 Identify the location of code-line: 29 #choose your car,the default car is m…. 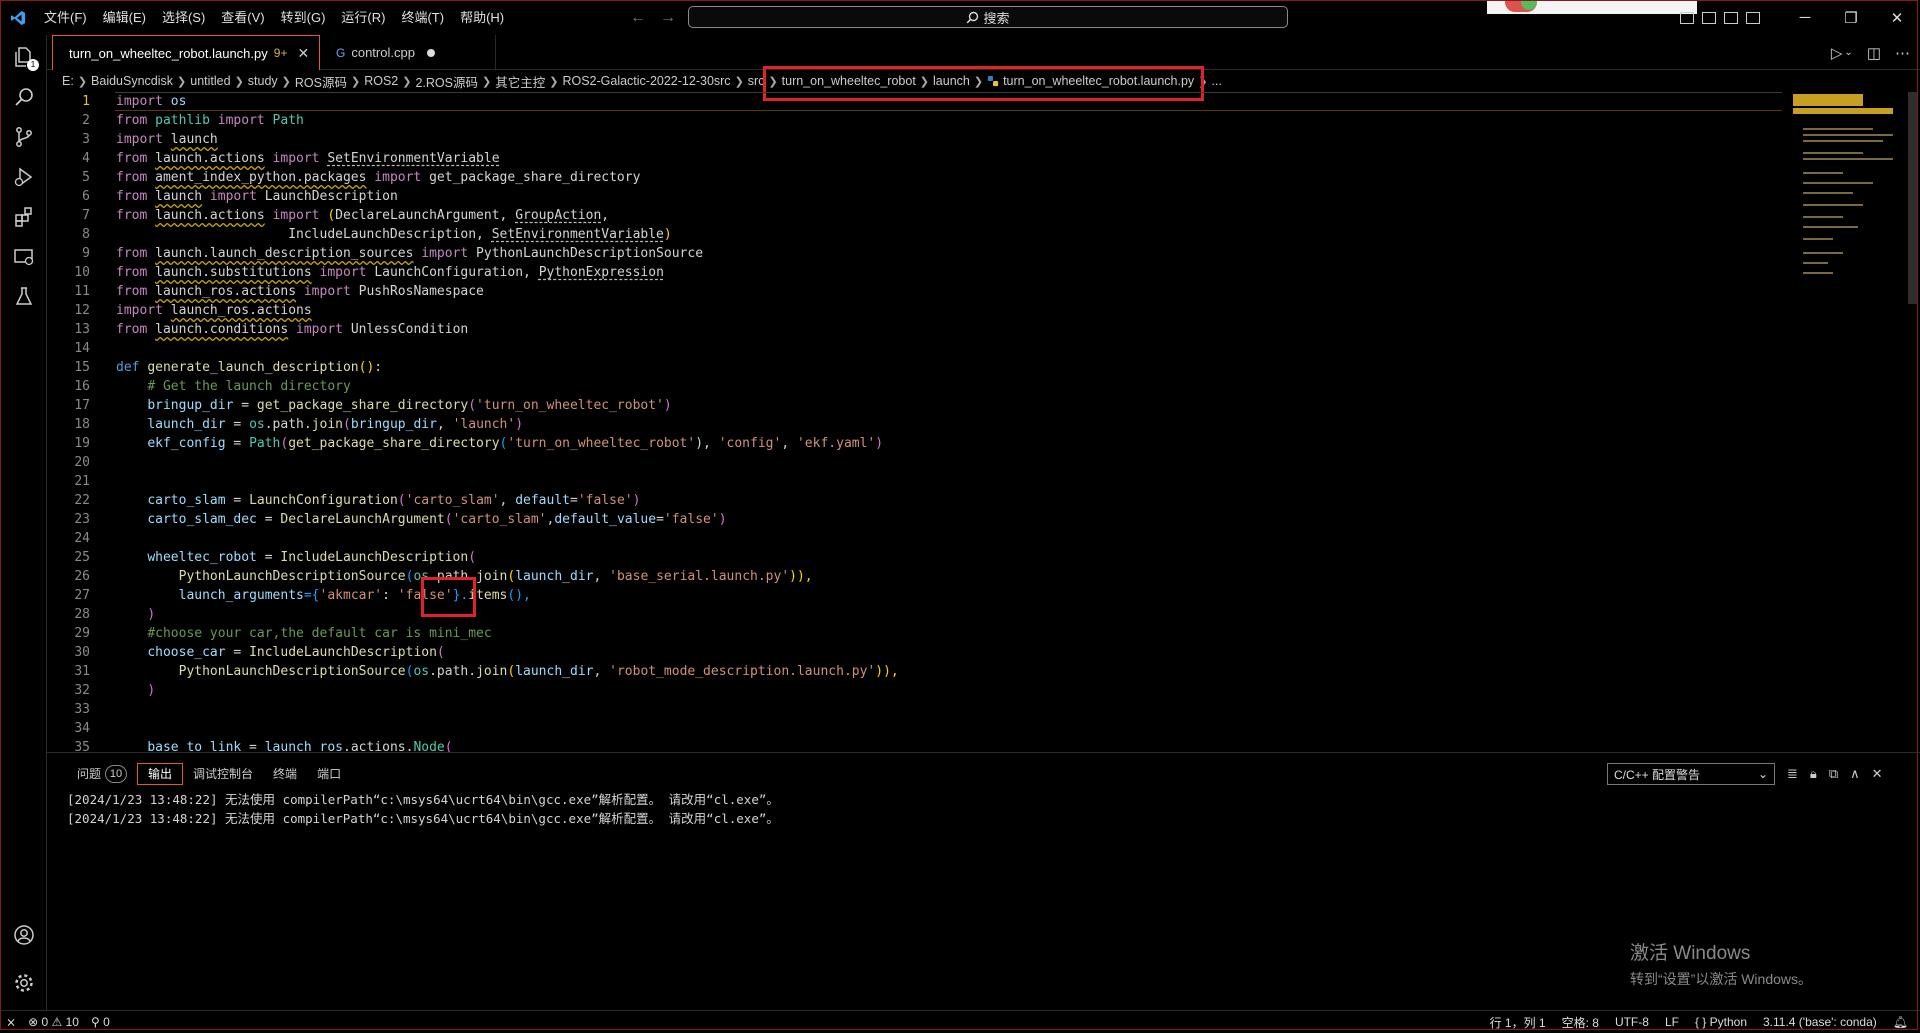
(914, 633).